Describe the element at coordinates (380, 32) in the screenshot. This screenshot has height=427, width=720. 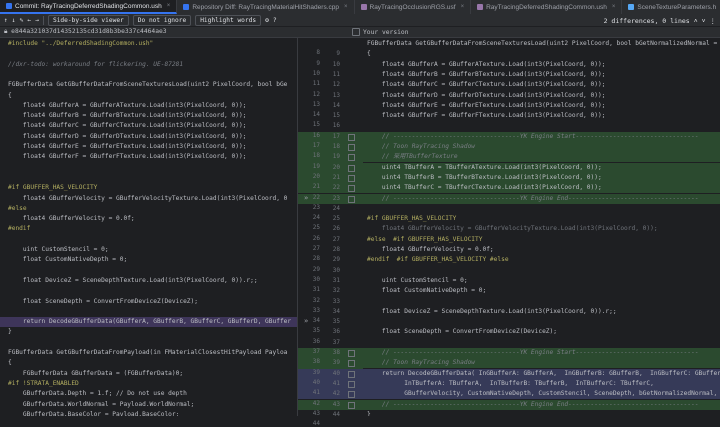
I see `right-revision-label: Your version` at that location.